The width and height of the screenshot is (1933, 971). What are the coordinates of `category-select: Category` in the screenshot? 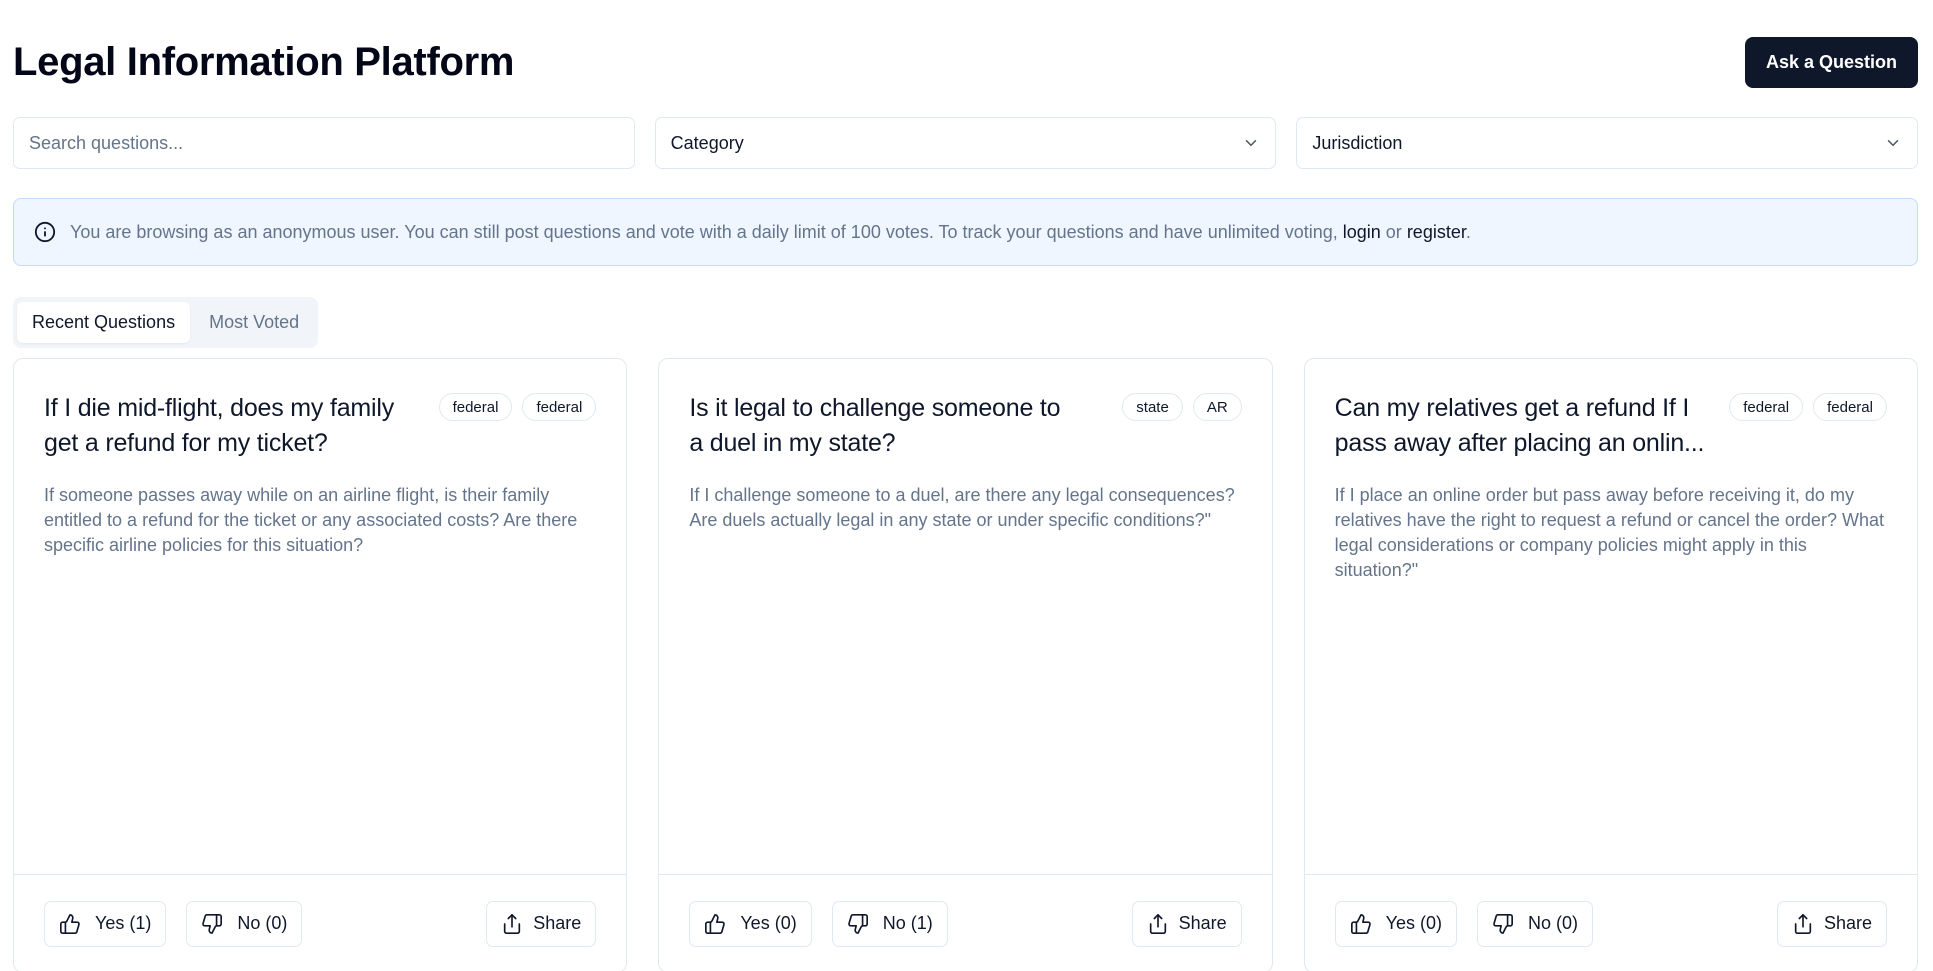 It's located at (965, 143).